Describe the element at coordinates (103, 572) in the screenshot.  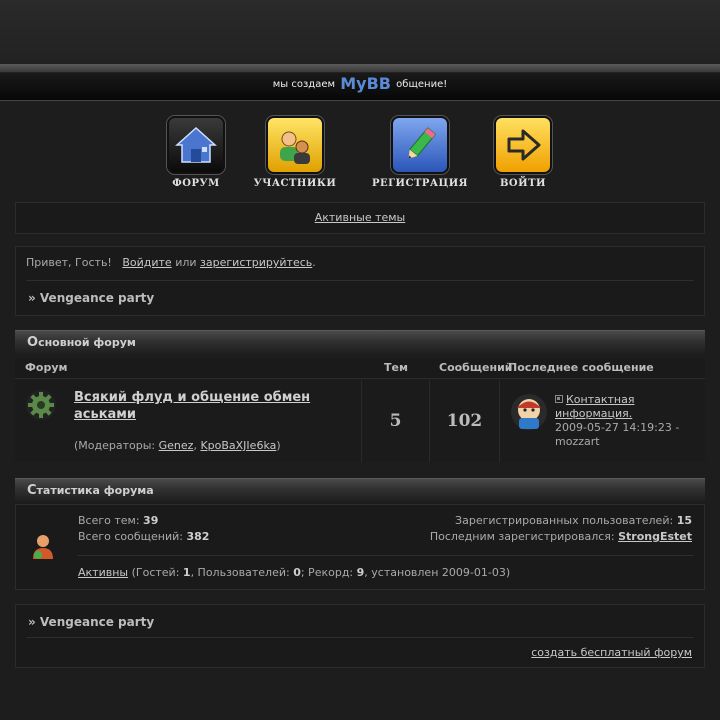
I see `active-users-link: Активны` at that location.